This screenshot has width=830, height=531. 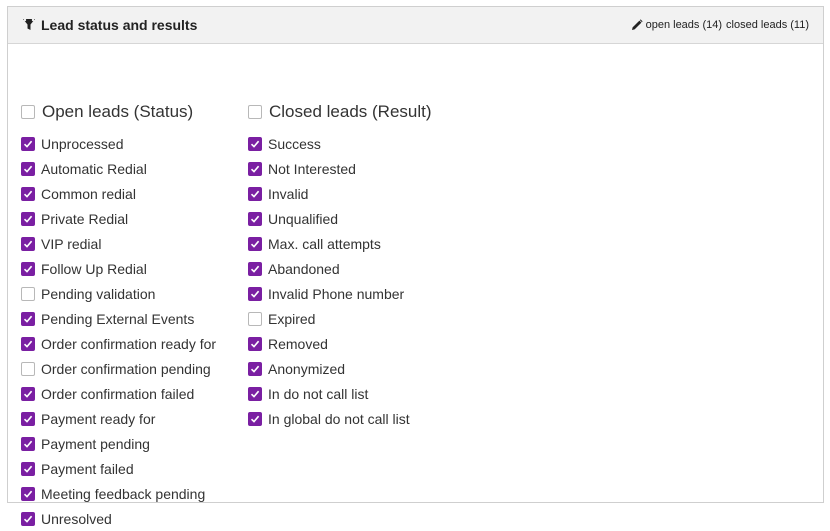 I want to click on closed-leads-item-label: Not Interested, so click(x=312, y=168).